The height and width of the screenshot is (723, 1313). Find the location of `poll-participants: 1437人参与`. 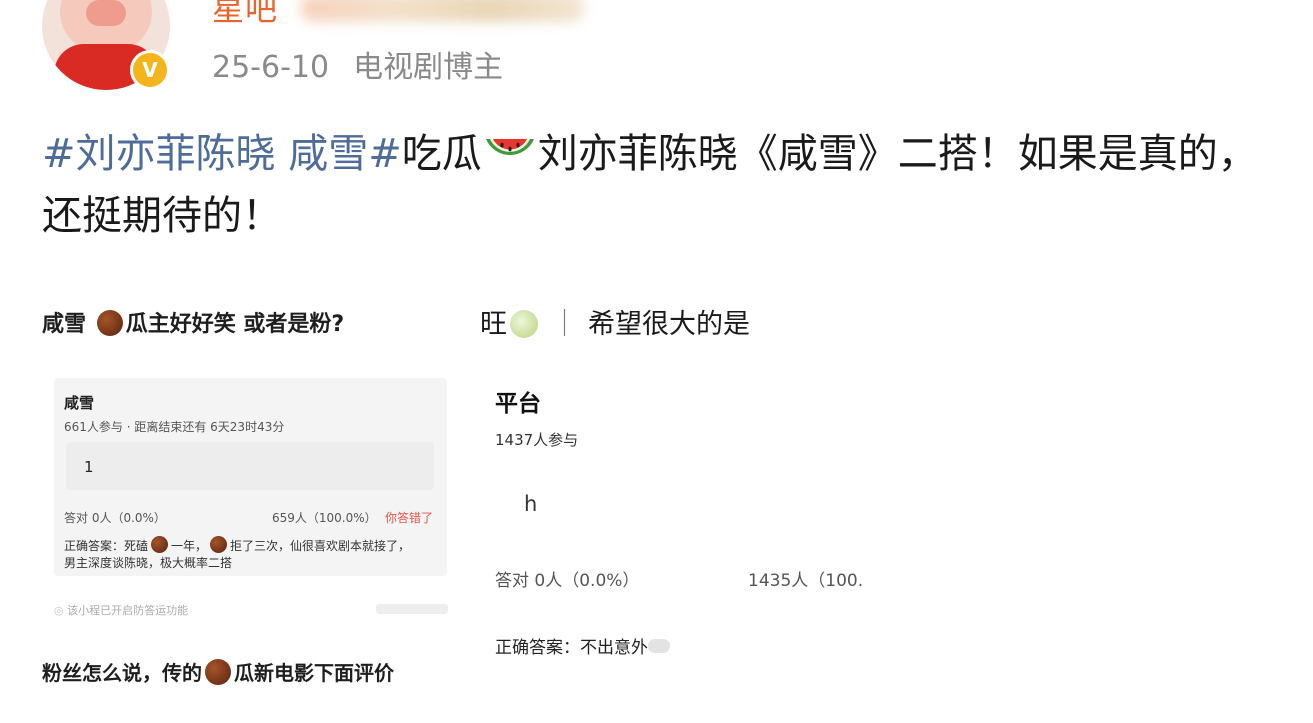

poll-participants: 1437人参与 is located at coordinates (537, 440).